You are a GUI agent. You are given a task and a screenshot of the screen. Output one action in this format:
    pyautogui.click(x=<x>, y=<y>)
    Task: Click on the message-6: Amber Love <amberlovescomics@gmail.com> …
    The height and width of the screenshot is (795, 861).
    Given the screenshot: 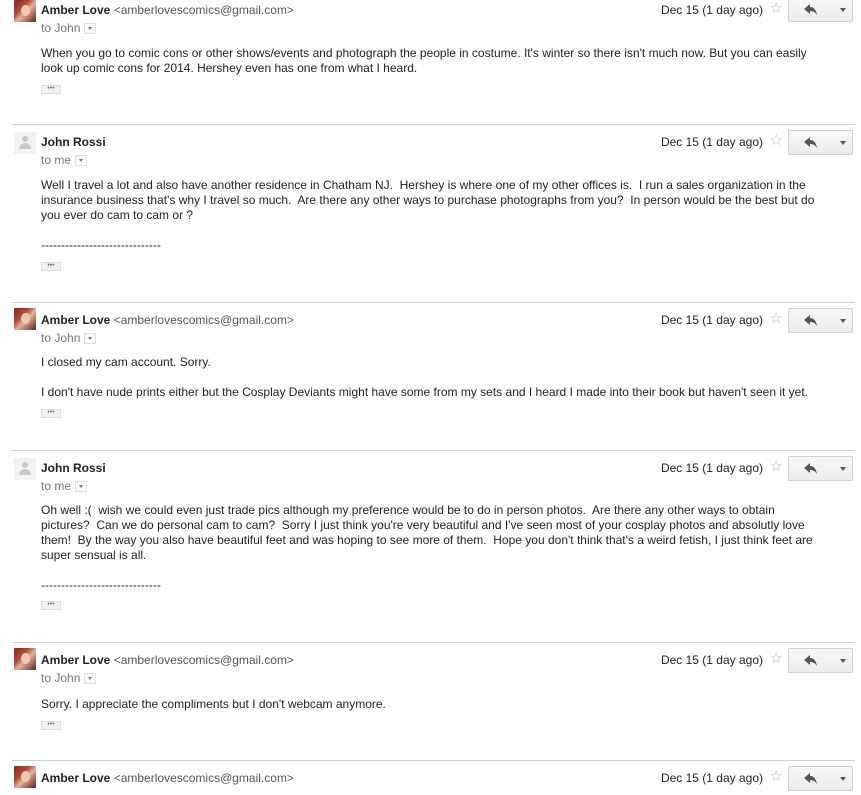 What is the action you would take?
    pyautogui.click(x=433, y=777)
    